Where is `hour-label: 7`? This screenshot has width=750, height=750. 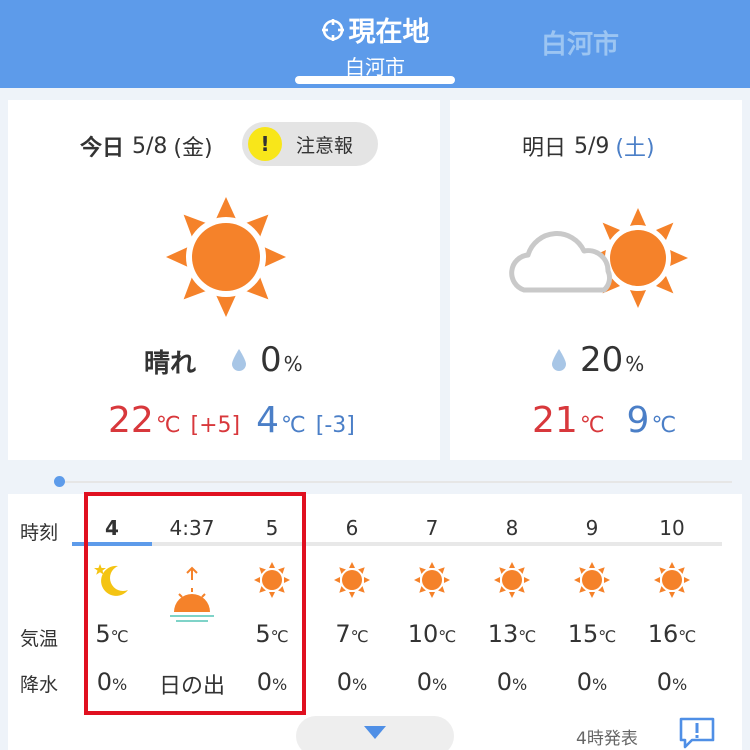
hour-label: 7 is located at coordinates (432, 528).